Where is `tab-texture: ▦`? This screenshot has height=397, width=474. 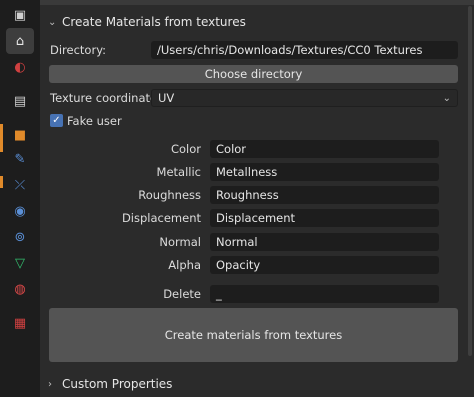 tab-texture: ▦ is located at coordinates (20, 323).